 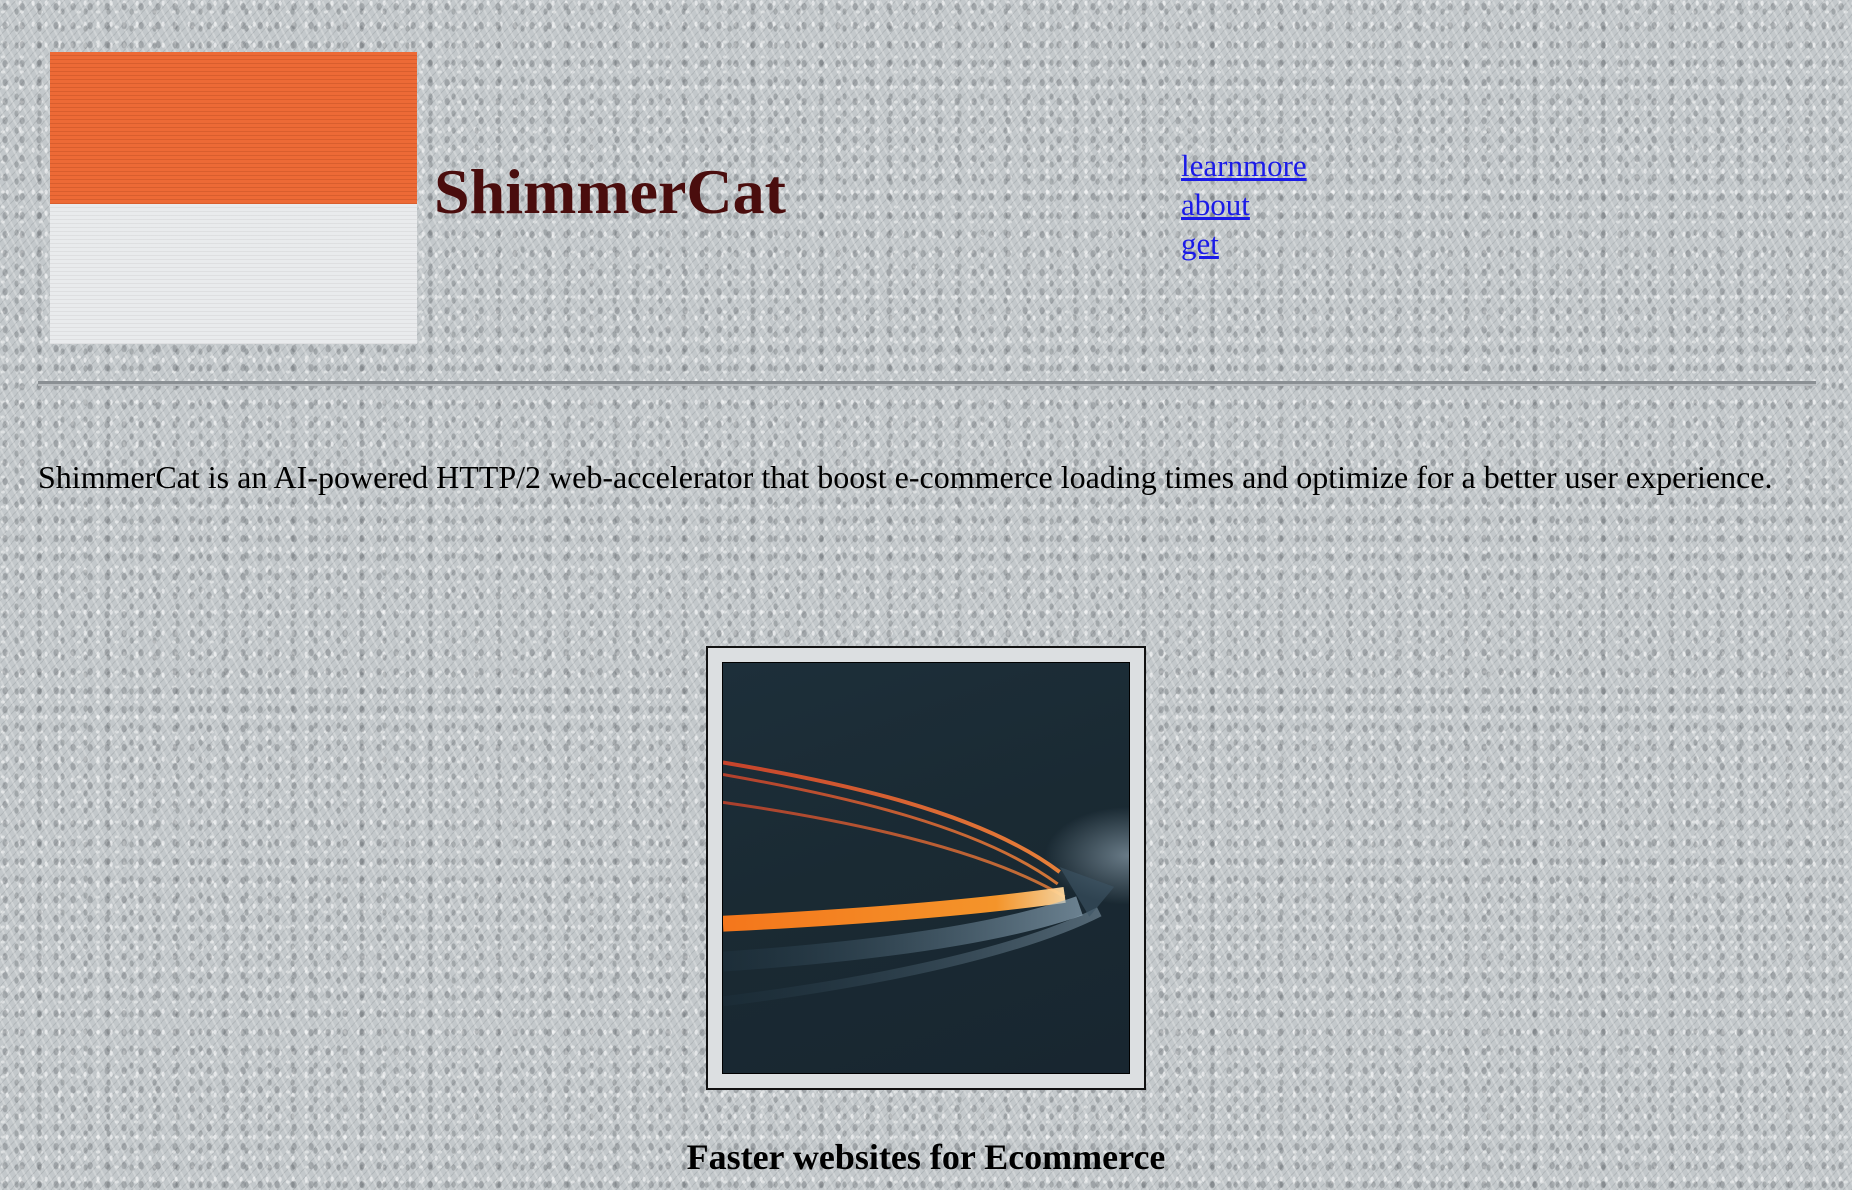 I want to click on hero-image-frame, so click(x=926, y=868).